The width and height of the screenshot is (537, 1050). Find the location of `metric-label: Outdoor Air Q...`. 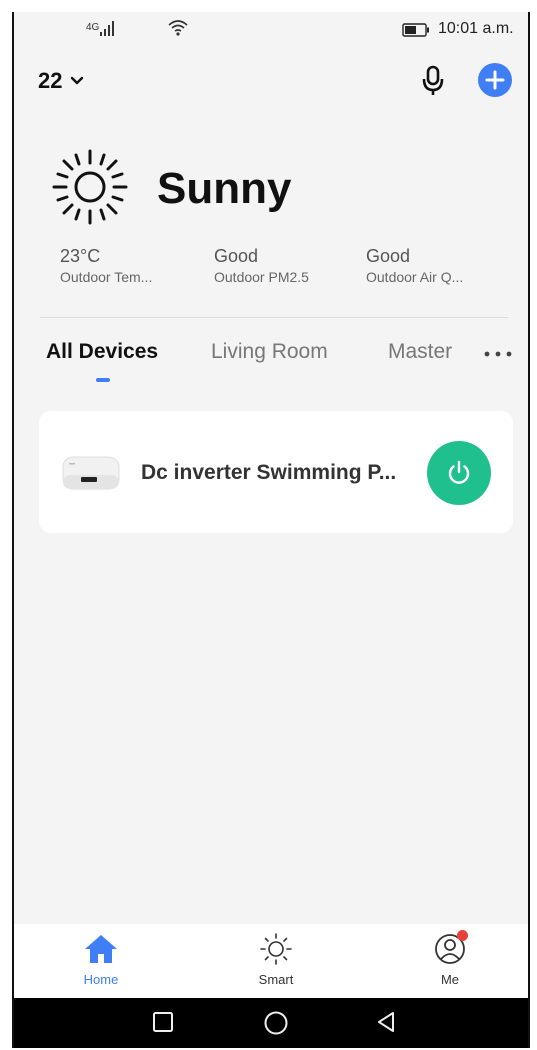

metric-label: Outdoor Air Q... is located at coordinates (415, 277).